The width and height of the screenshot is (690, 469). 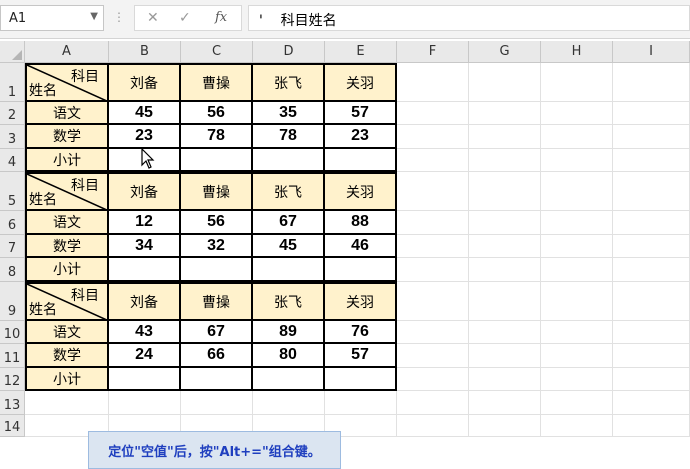 What do you see at coordinates (12, 223) in the screenshot?
I see `row-header-6: 6` at bounding box center [12, 223].